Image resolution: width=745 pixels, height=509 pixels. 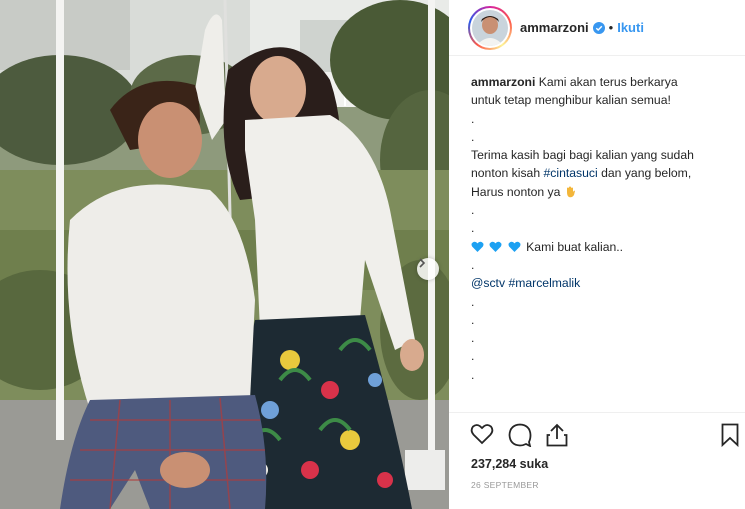 I want to click on like-button, so click(x=482, y=436).